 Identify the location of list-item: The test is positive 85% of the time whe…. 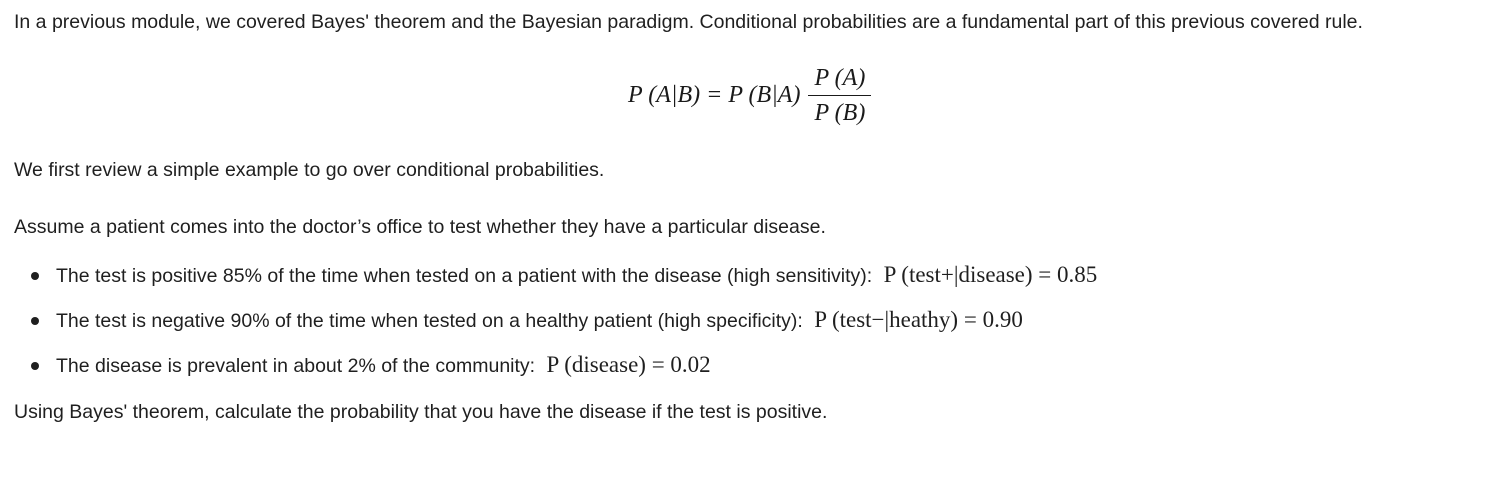
(753, 275).